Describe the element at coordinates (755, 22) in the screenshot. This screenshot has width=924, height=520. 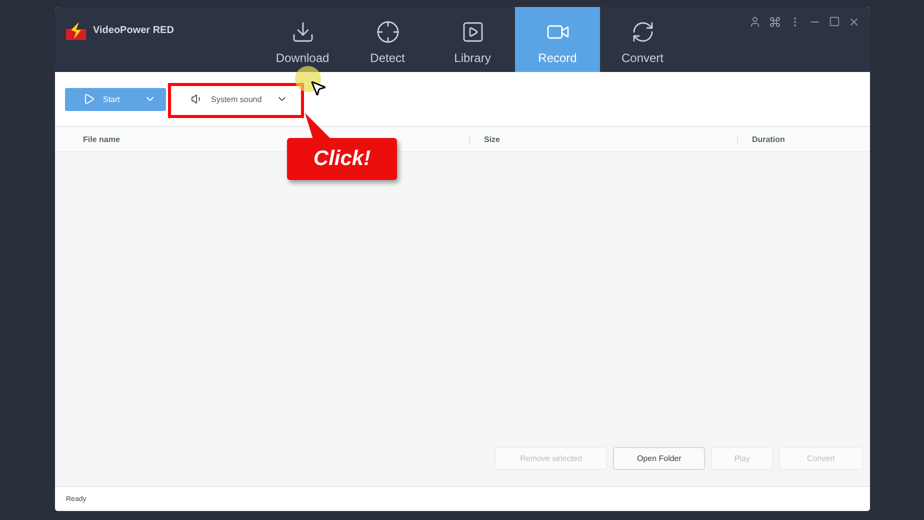
I see `user-icon` at that location.